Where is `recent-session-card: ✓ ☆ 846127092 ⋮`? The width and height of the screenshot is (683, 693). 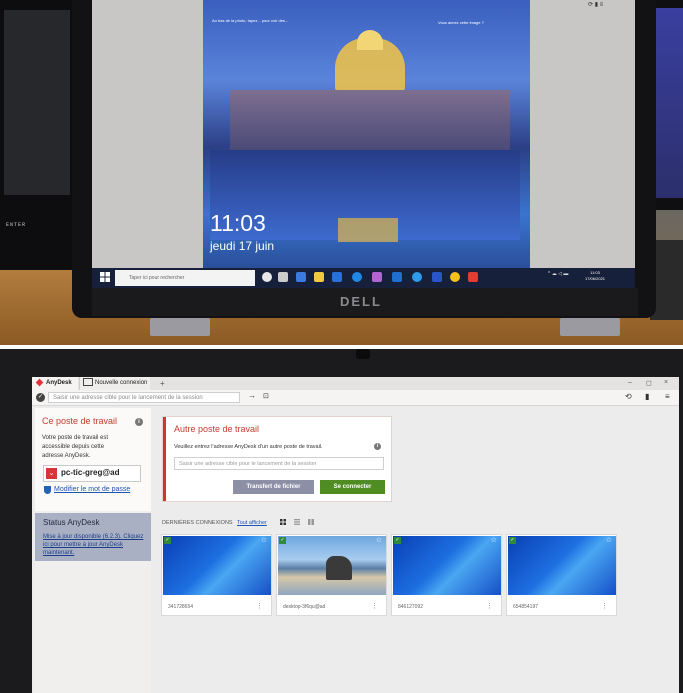 recent-session-card: ✓ ☆ 846127092 ⋮ is located at coordinates (446, 575).